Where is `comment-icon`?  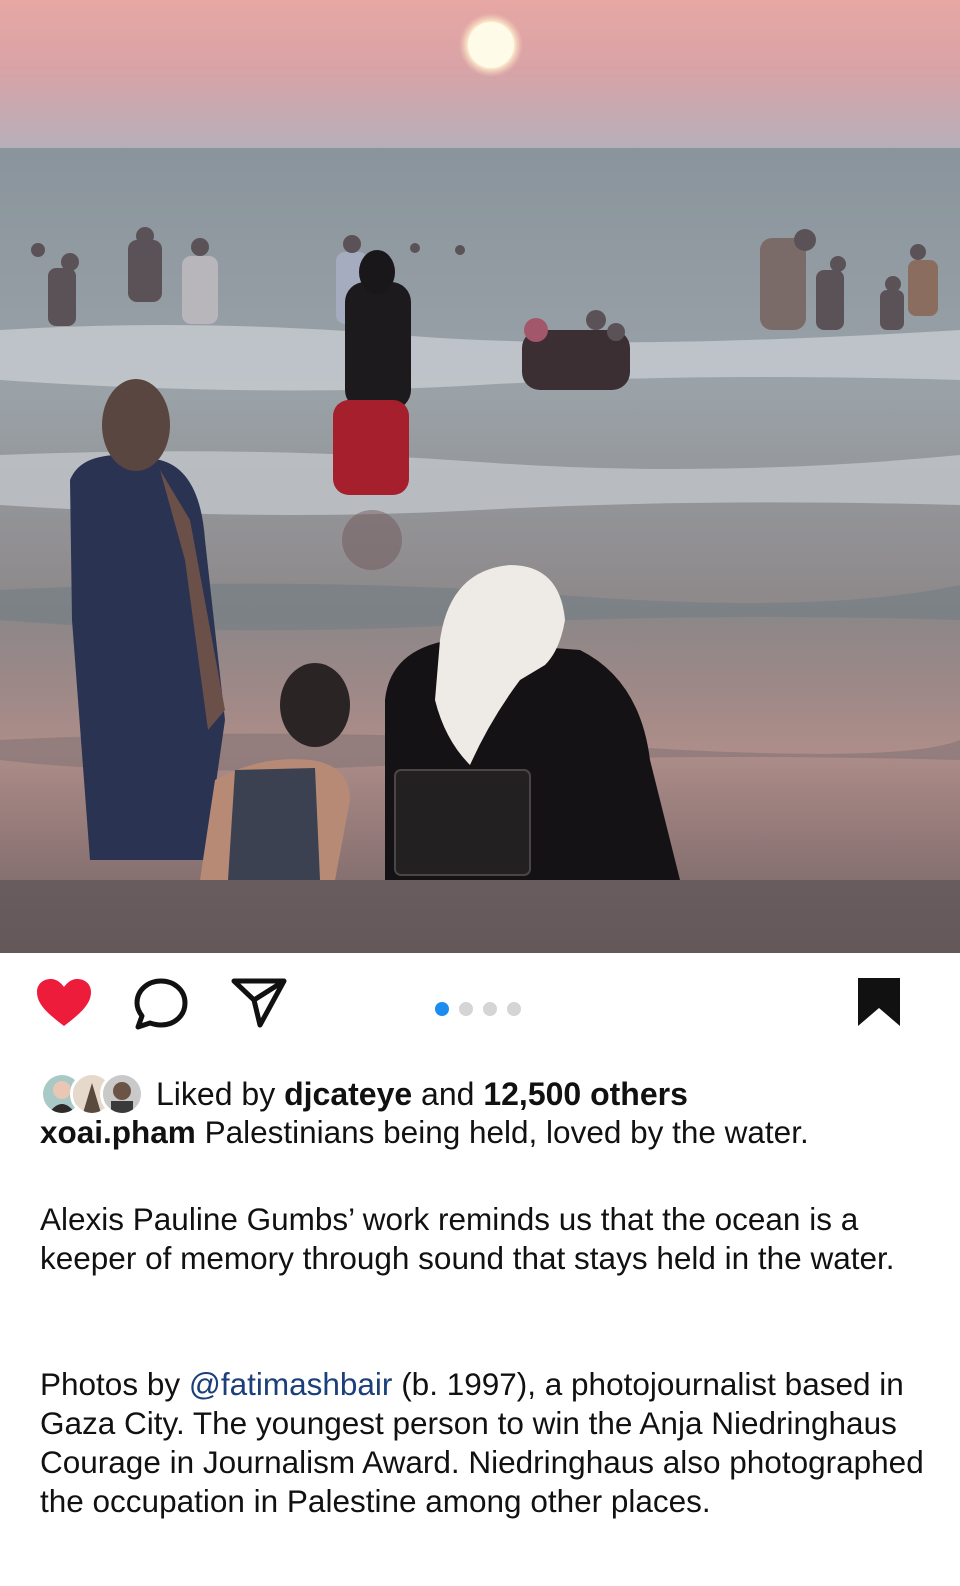
comment-icon is located at coordinates (161, 1004).